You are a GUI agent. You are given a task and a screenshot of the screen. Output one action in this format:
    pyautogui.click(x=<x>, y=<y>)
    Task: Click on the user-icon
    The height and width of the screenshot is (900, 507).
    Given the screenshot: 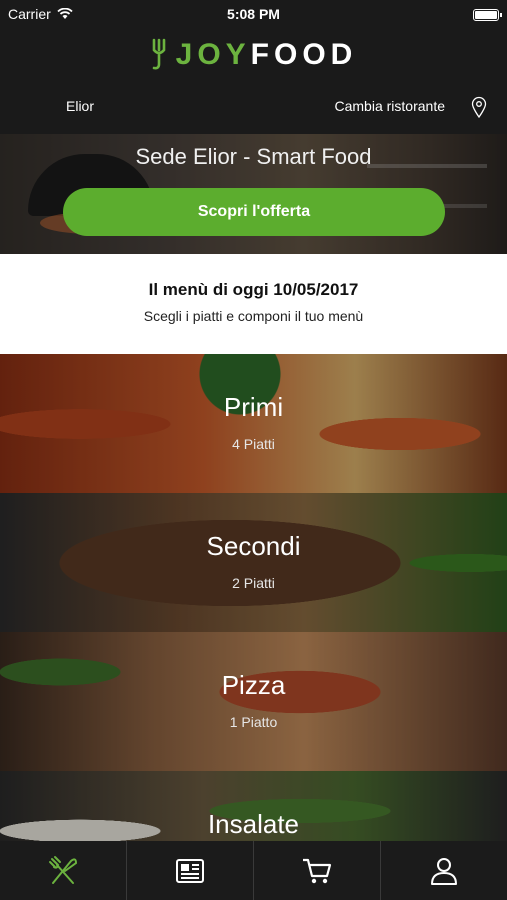 What is the action you would take?
    pyautogui.click(x=444, y=871)
    